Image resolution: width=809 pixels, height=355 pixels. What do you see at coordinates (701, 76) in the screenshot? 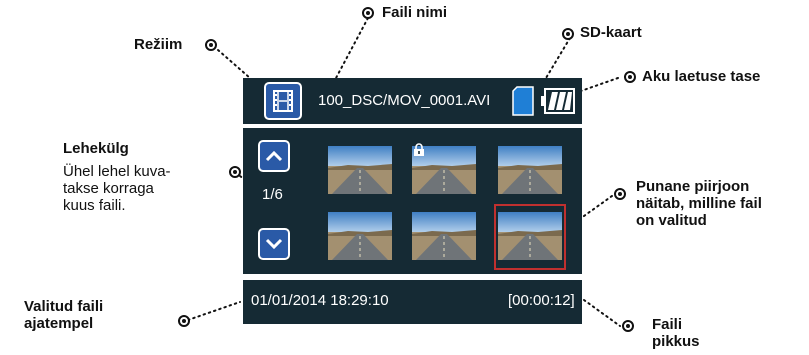
I see `battery-callout: Aku laetuse tase` at bounding box center [701, 76].